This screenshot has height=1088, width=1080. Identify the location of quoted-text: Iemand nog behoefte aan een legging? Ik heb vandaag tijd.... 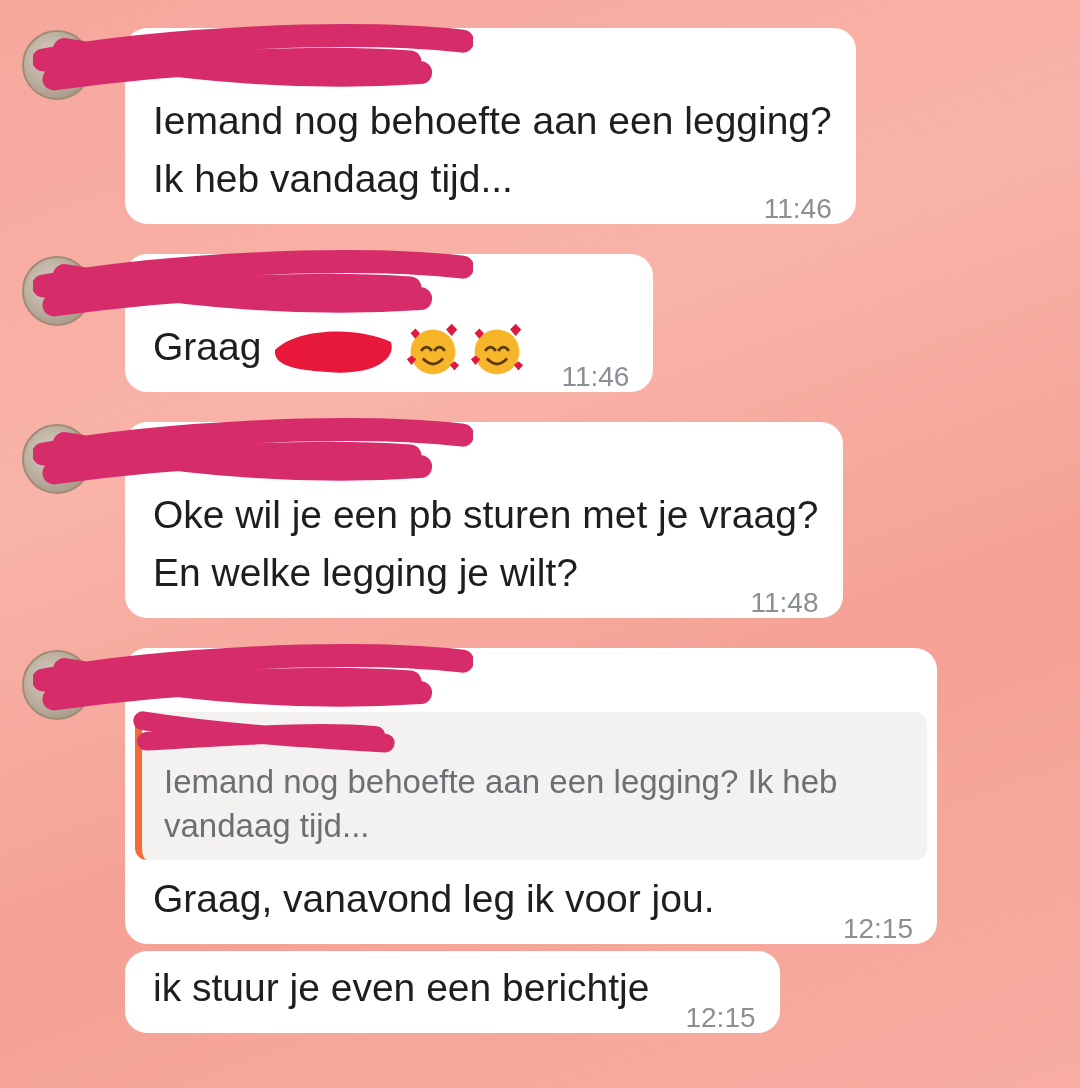
(501, 804).